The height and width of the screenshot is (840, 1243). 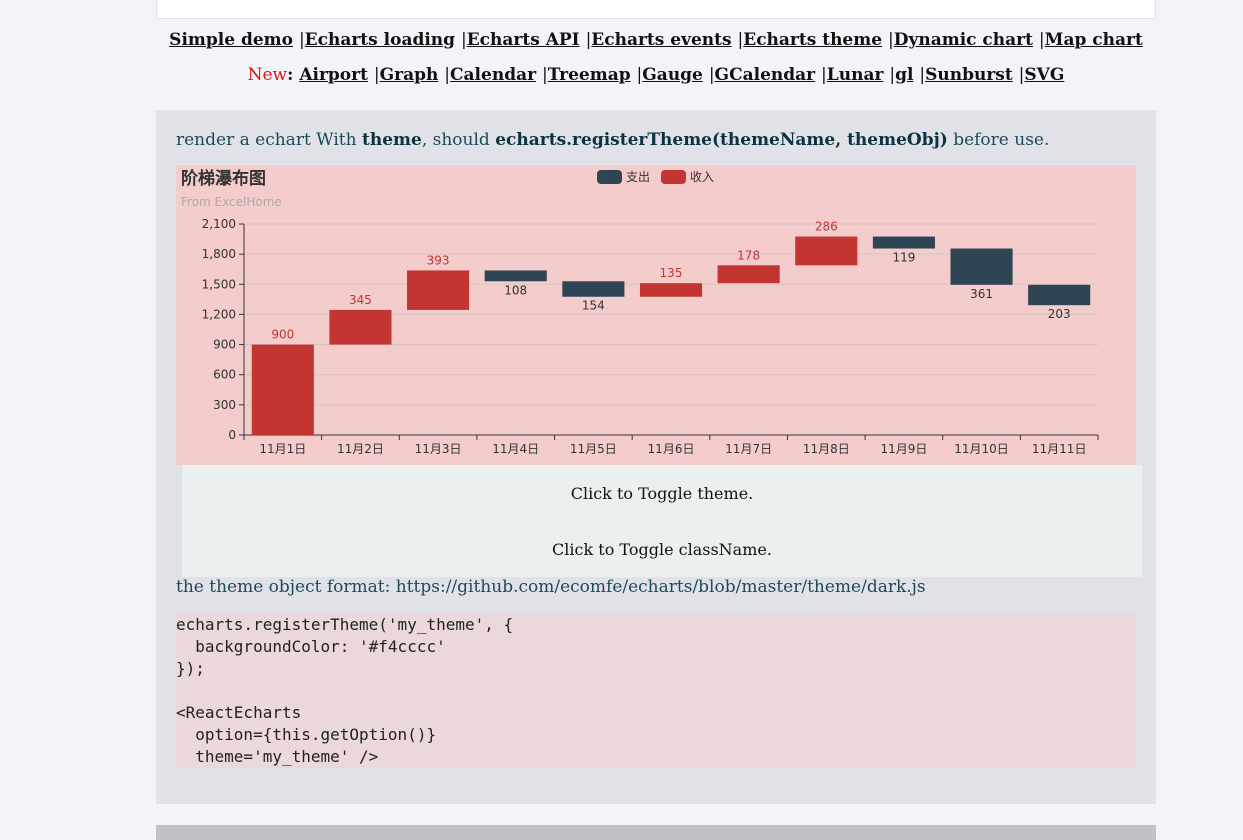 I want to click on x-tick-label-1: 11月2日, so click(x=360, y=449).